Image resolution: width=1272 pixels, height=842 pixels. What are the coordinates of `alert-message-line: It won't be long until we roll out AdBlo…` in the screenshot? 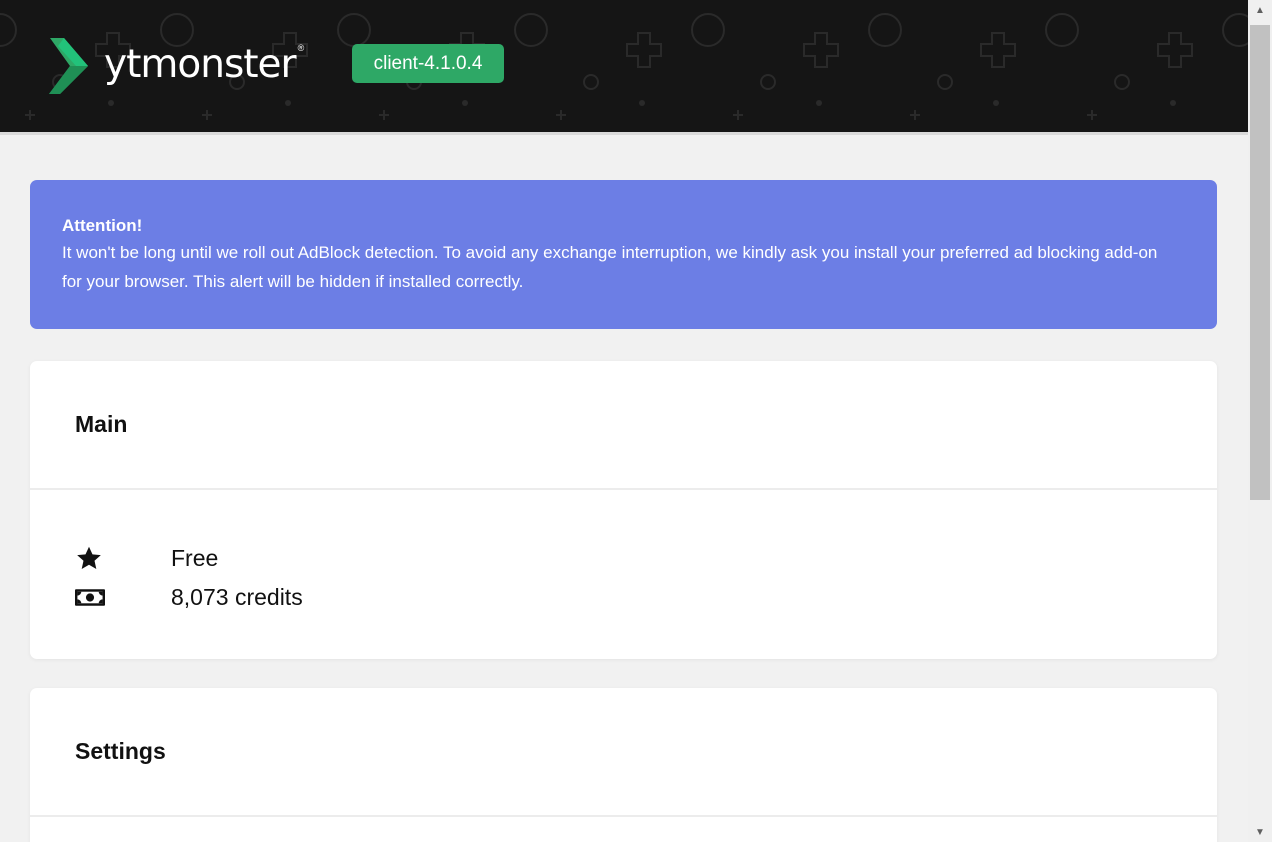 It's located at (610, 252).